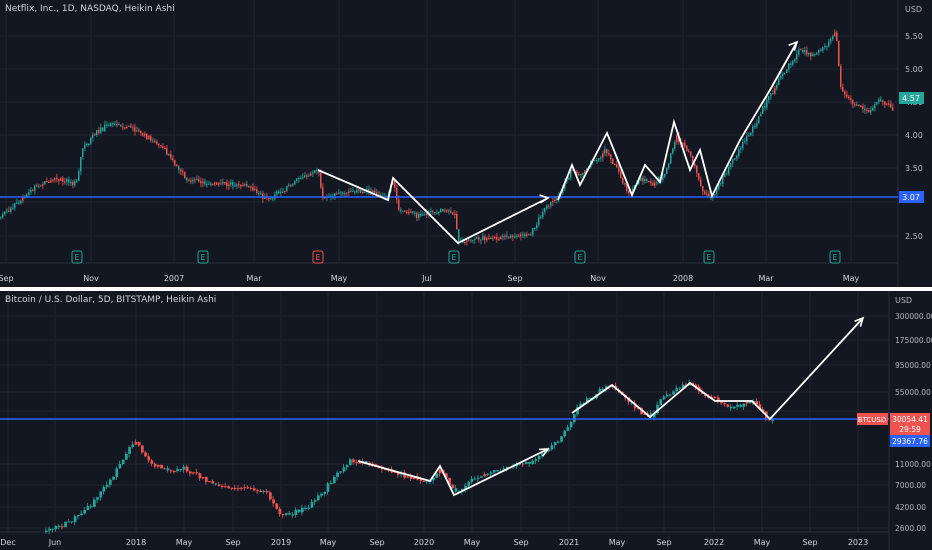 Image resolution: width=932 pixels, height=550 pixels. What do you see at coordinates (453, 257) in the screenshot?
I see `earnings-marker-label: E` at bounding box center [453, 257].